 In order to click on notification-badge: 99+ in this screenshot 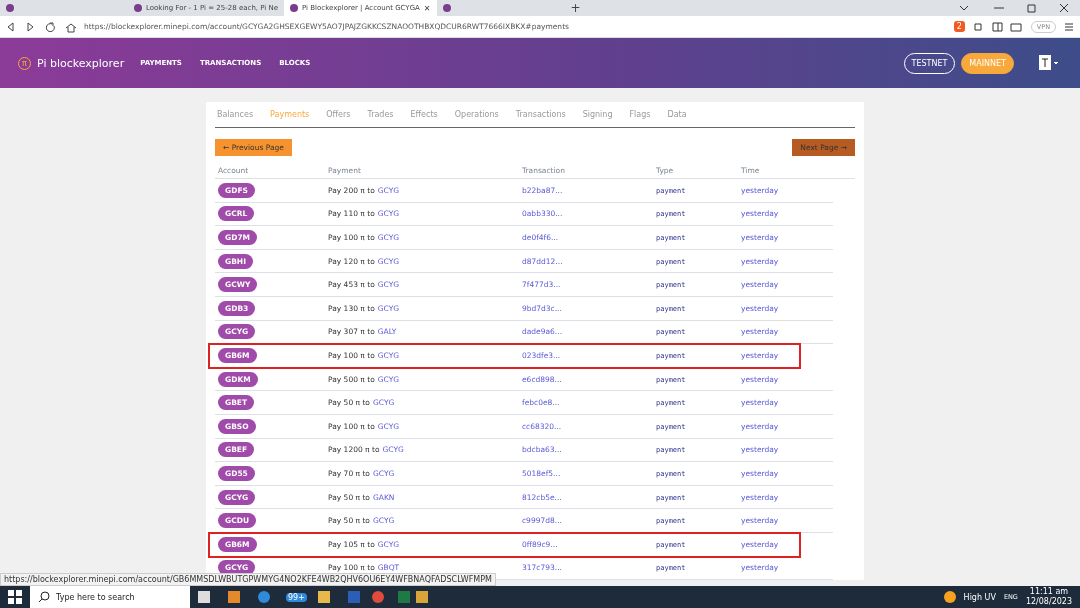, I will do `click(296, 597)`.